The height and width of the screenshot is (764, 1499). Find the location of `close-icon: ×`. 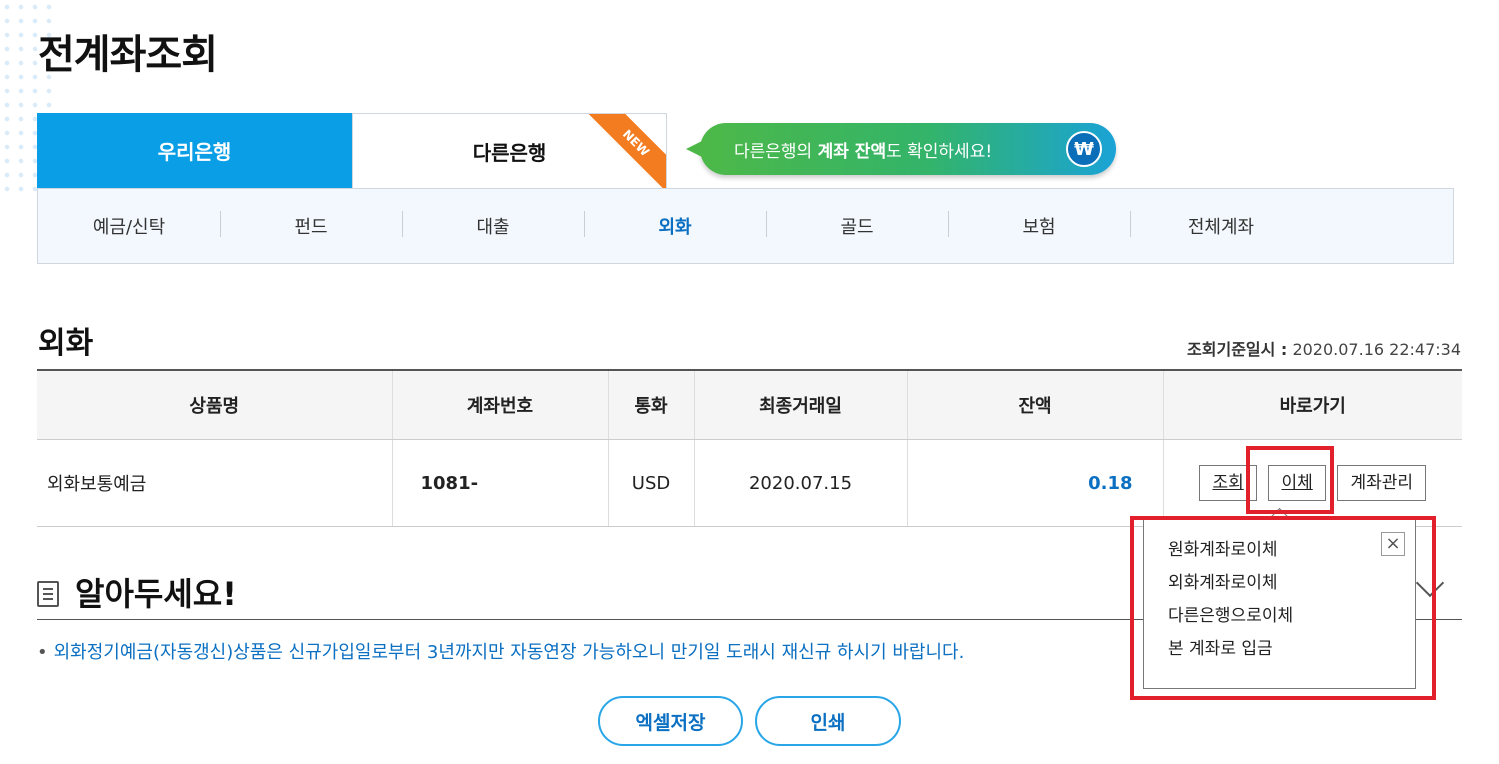

close-icon: × is located at coordinates (1393, 544).